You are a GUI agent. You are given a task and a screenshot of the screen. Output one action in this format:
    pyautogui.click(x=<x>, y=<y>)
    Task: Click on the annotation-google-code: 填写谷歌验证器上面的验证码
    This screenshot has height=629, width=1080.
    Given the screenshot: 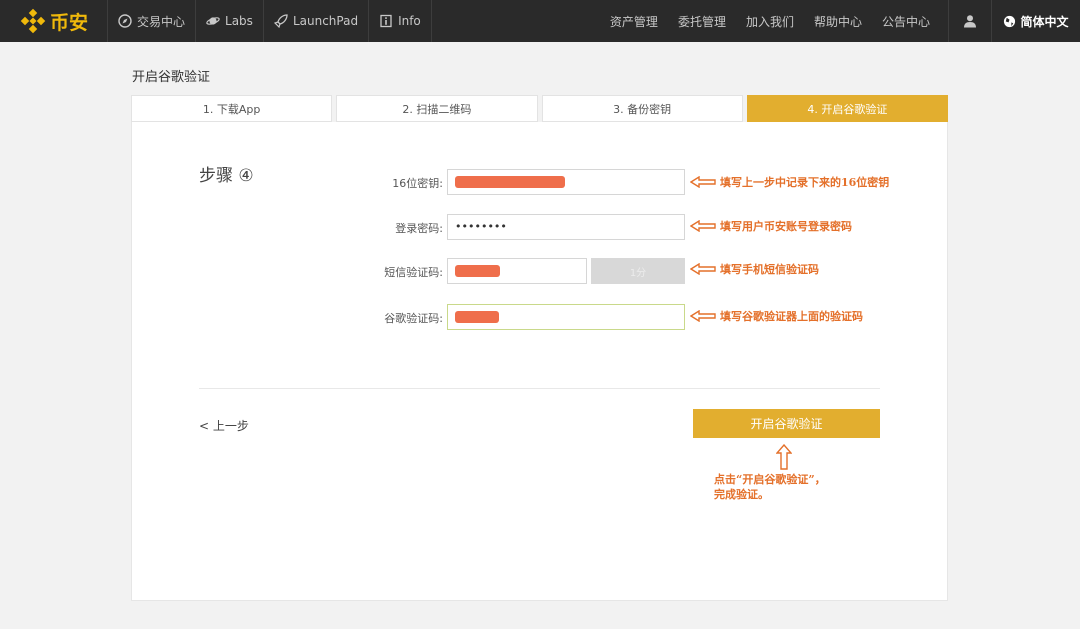 What is the action you would take?
    pyautogui.click(x=776, y=316)
    